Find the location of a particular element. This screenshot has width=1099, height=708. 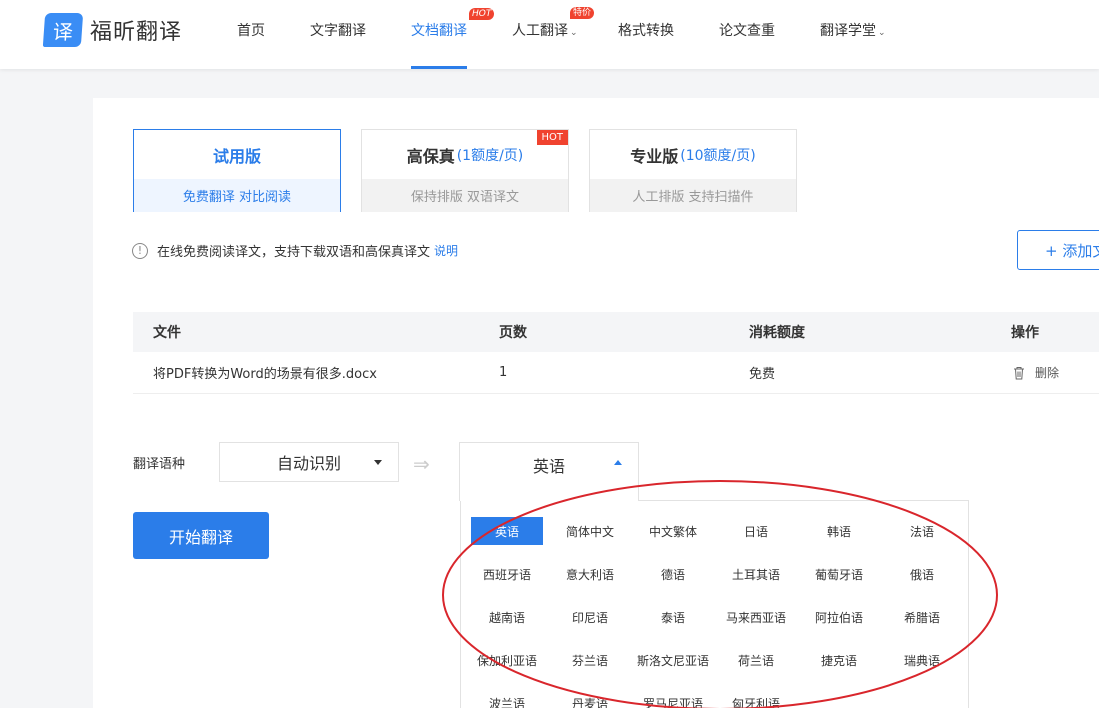

logo-icon: 译 is located at coordinates (63, 30).